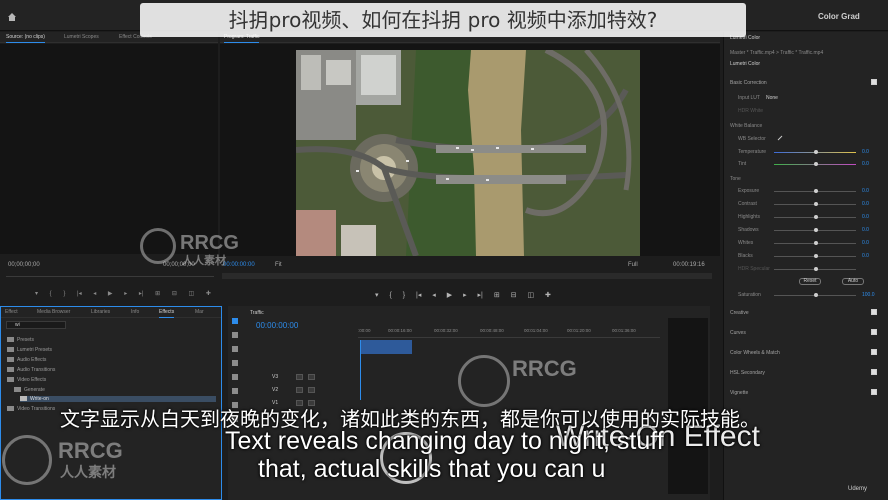 Image resolution: width=888 pixels, height=500 pixels. Describe the element at coordinates (25, 38) in the screenshot. I see `tab-source: Source: (no clips)` at that location.